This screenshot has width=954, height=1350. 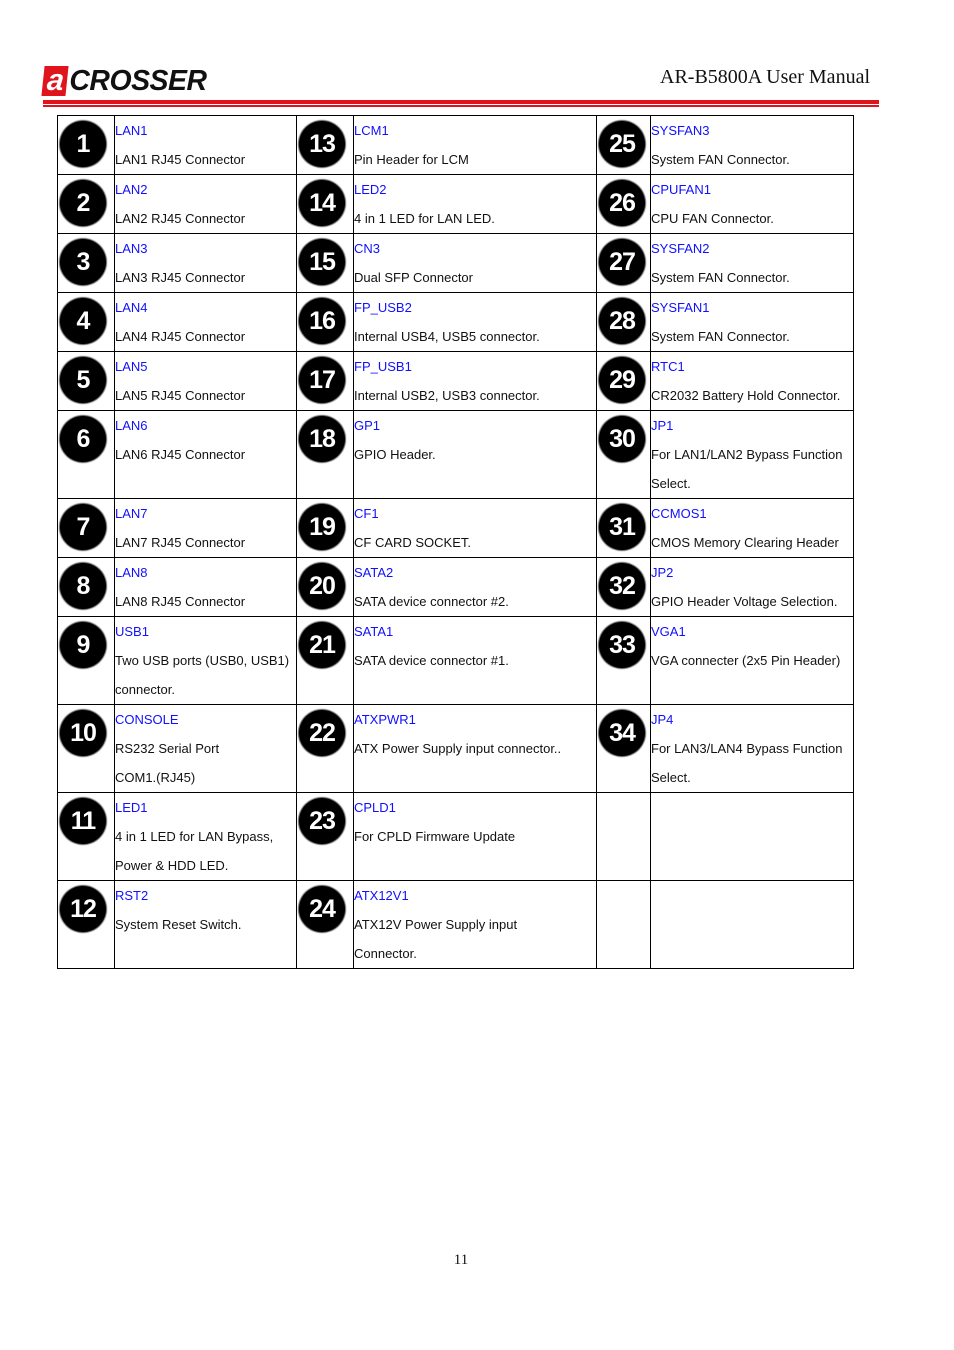 I want to click on number-cell: 23, so click(x=325, y=836).